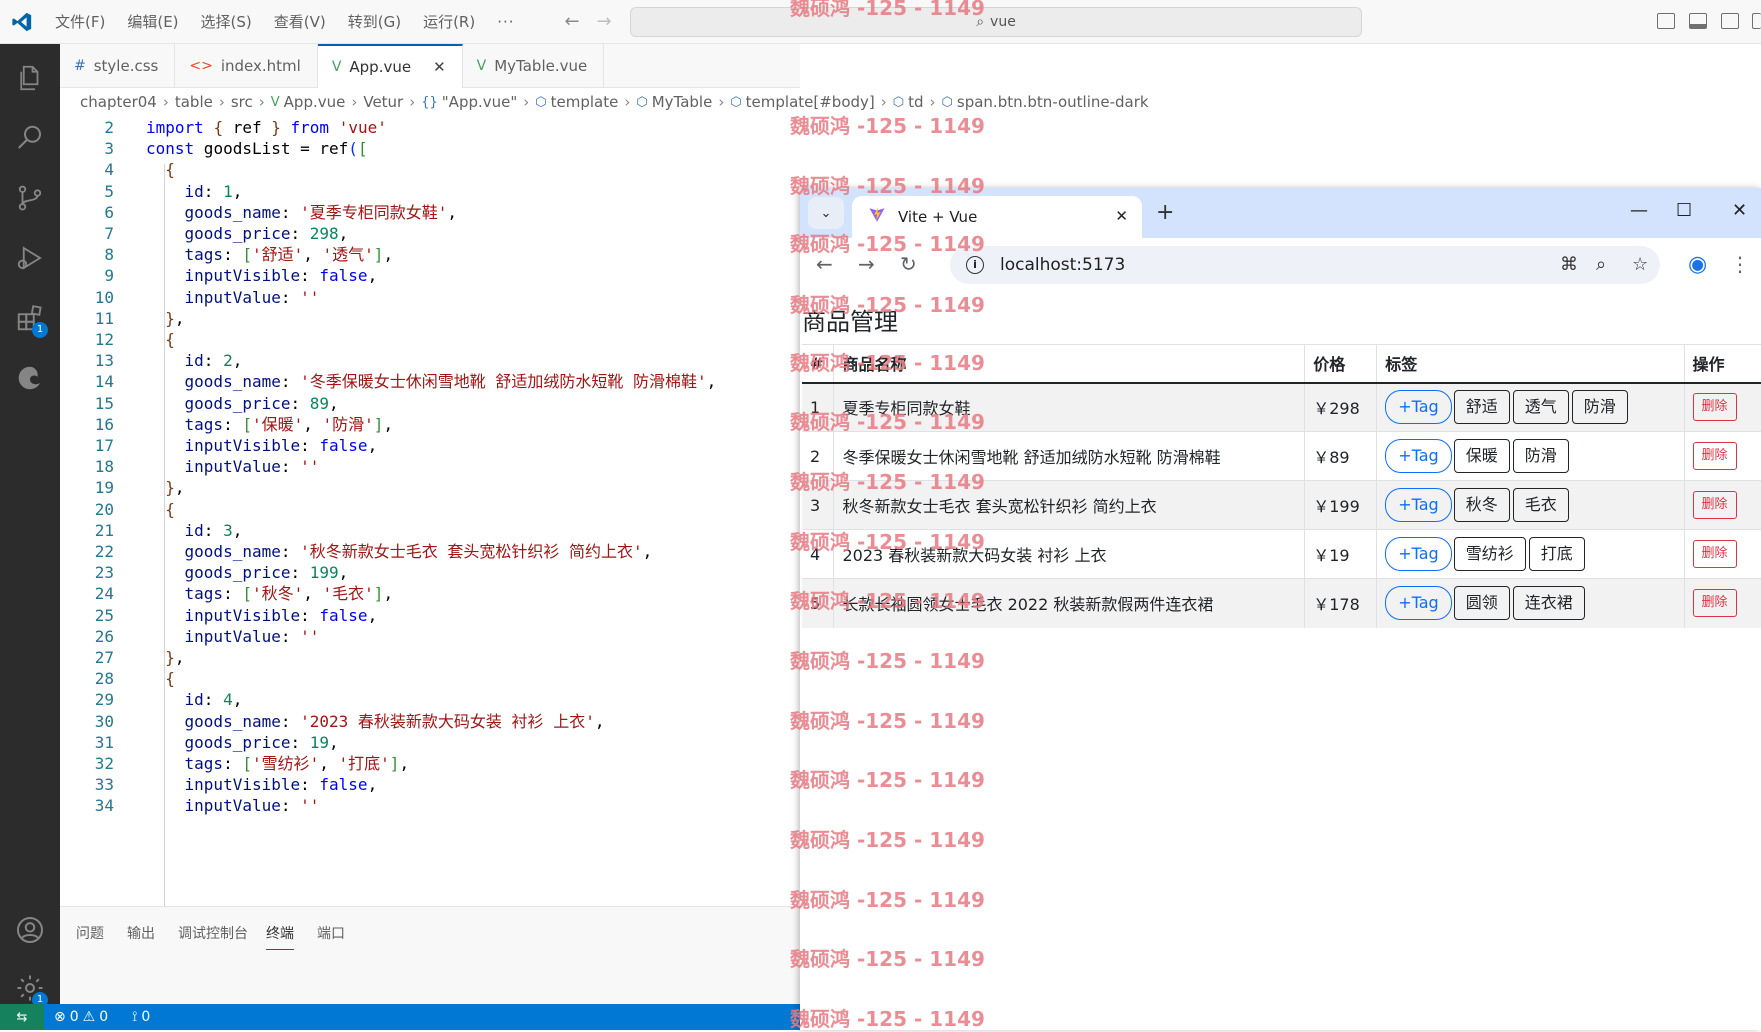  I want to click on menu-item: 转到(G), so click(374, 22).